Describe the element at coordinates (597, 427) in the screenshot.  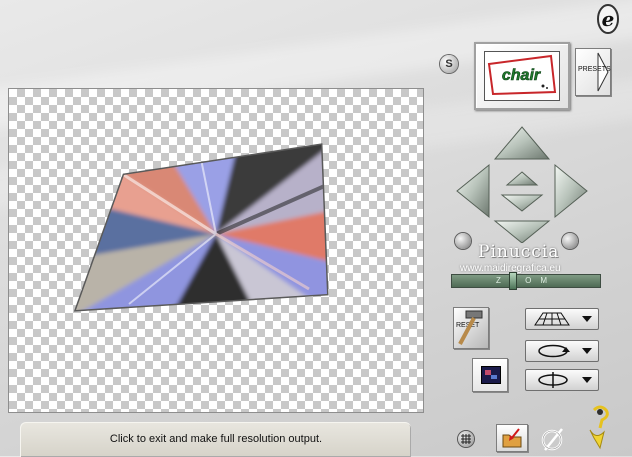
I see `help-figure-icon` at that location.